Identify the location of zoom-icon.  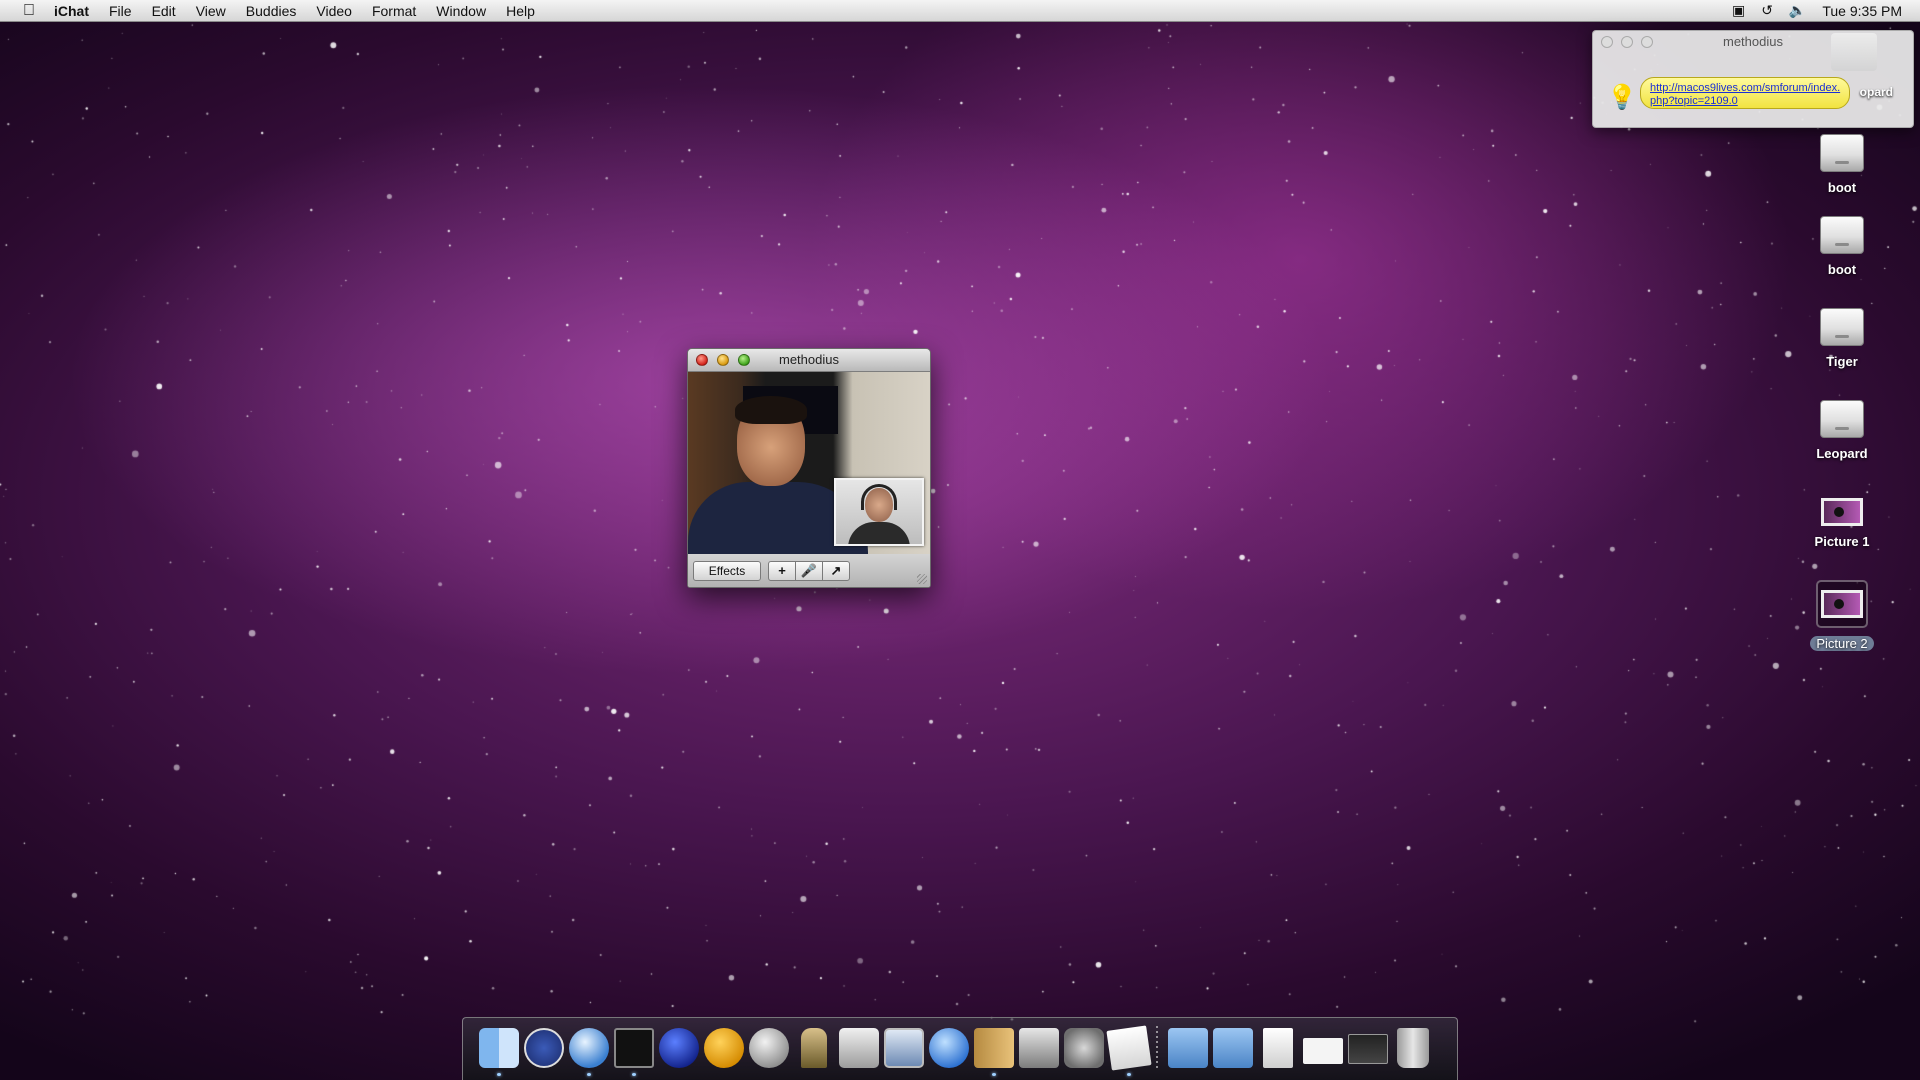
(744, 360).